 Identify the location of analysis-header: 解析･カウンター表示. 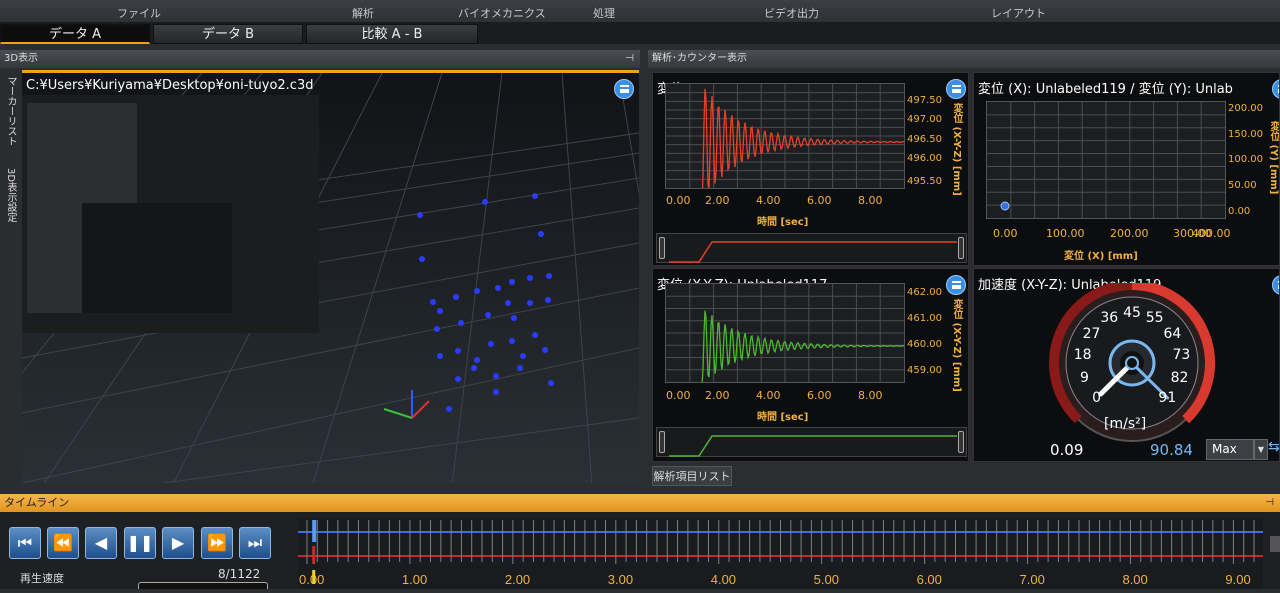
(964, 59).